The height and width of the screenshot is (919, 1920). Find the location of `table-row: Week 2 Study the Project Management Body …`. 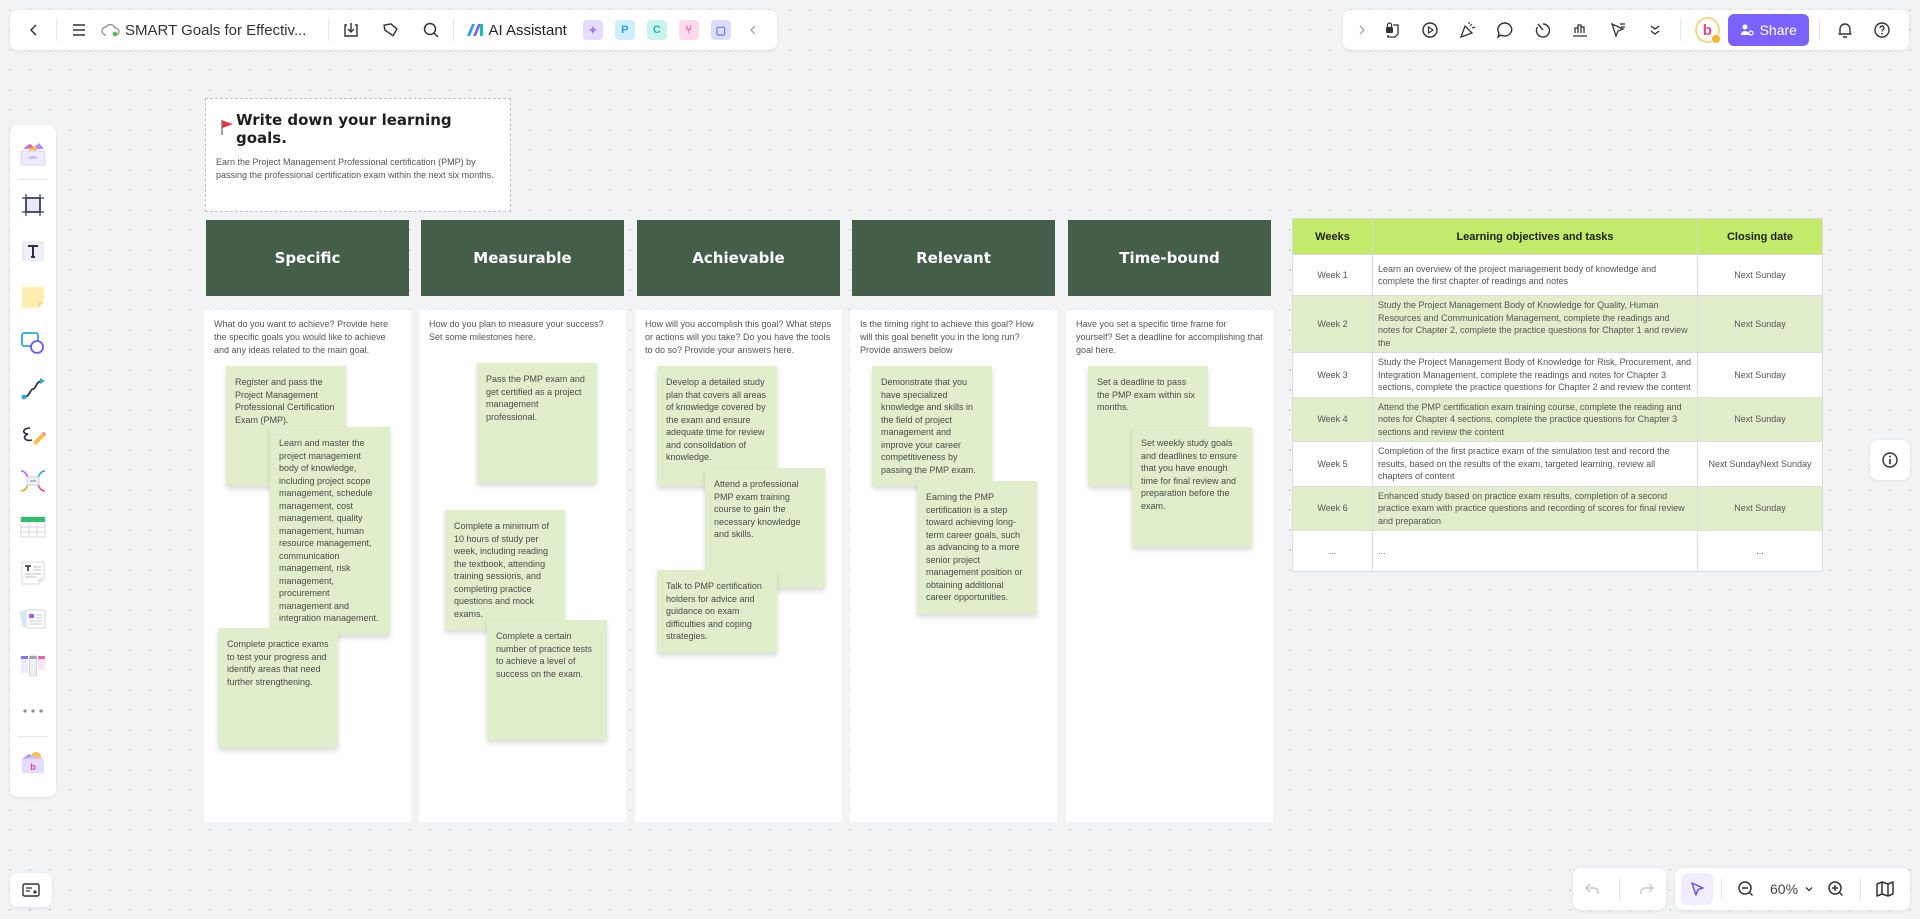

table-row: Week 2 Study the Project Management Body … is located at coordinates (1557, 324).